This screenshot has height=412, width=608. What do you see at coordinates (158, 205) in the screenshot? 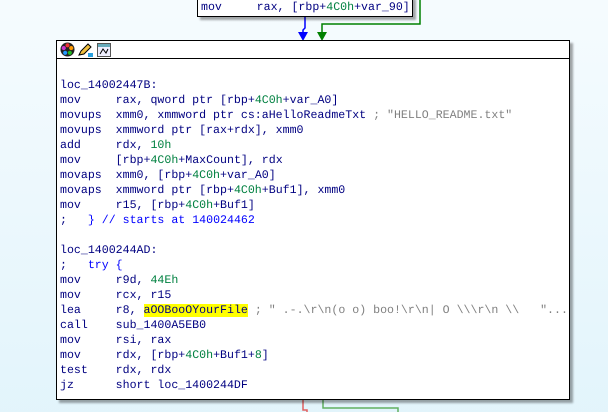
I see `code-line: mov r15, [rbp+4C0h+Buf1]` at bounding box center [158, 205].